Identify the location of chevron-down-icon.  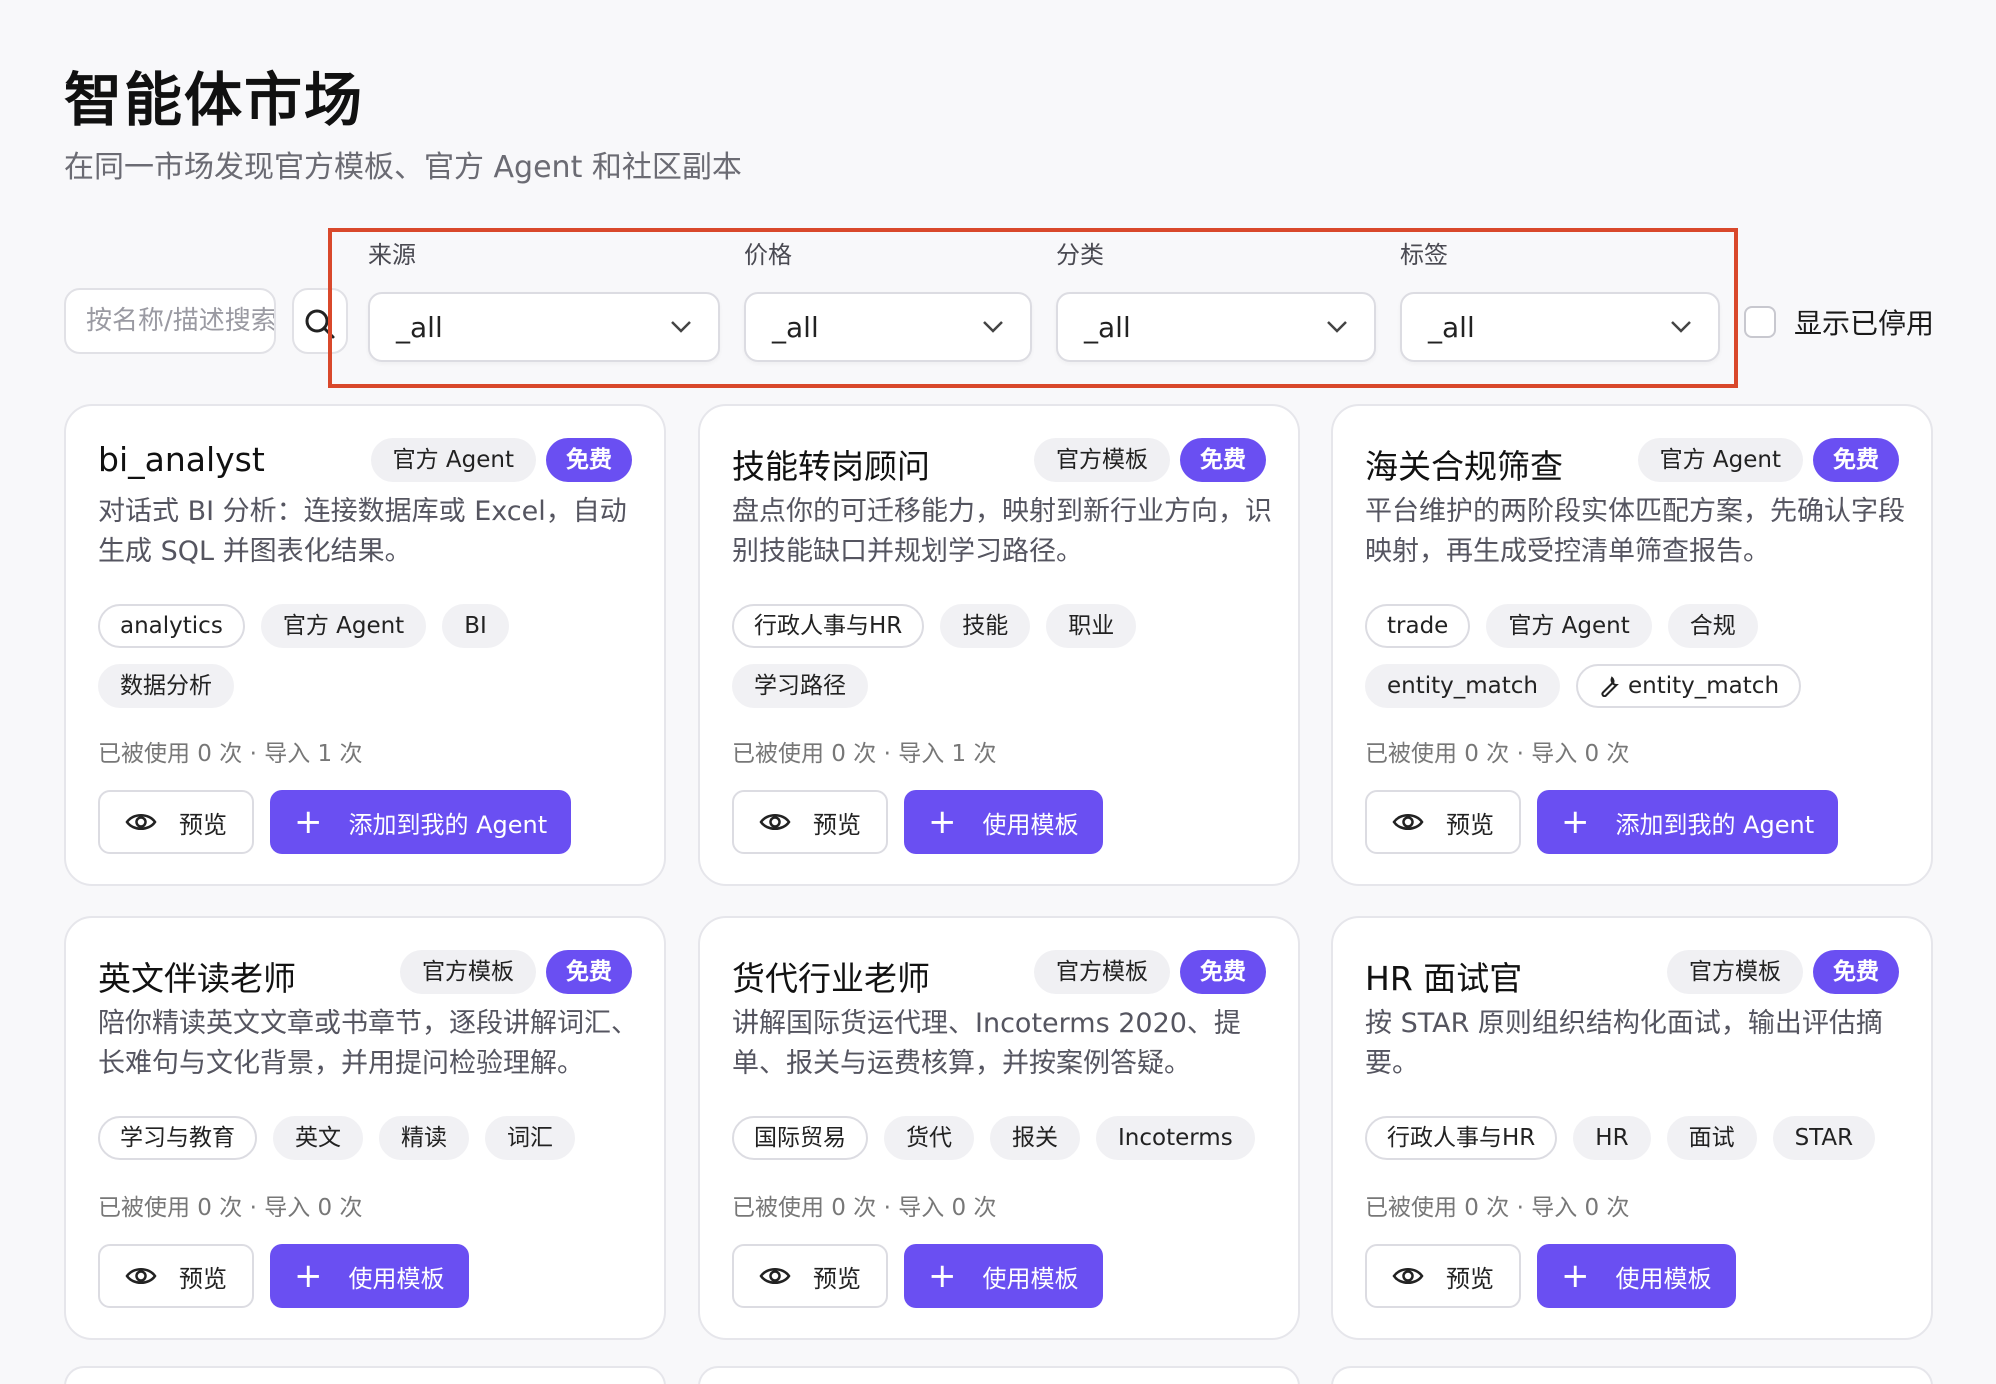
(1681, 327).